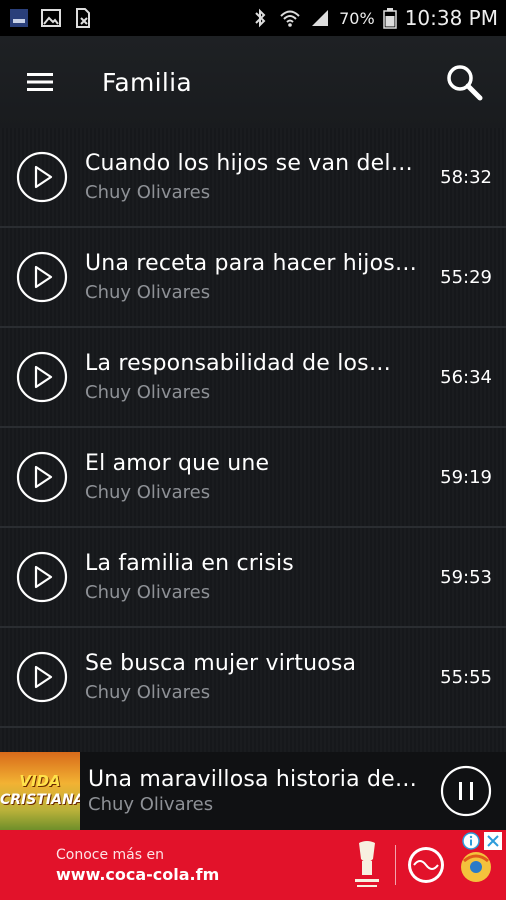  Describe the element at coordinates (466, 177) in the screenshot. I see `item-duration: 58:32` at that location.